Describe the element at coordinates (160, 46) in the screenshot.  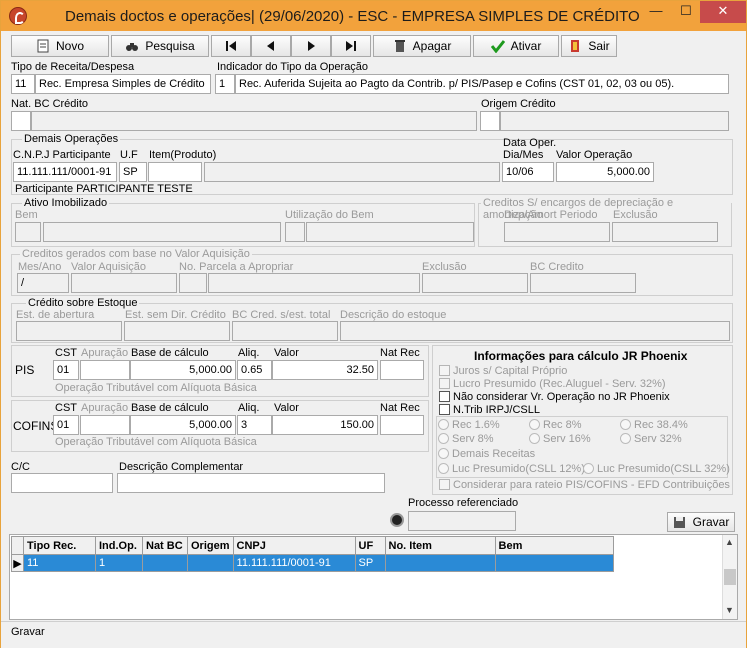
I see `search-button: Pesquisa` at that location.